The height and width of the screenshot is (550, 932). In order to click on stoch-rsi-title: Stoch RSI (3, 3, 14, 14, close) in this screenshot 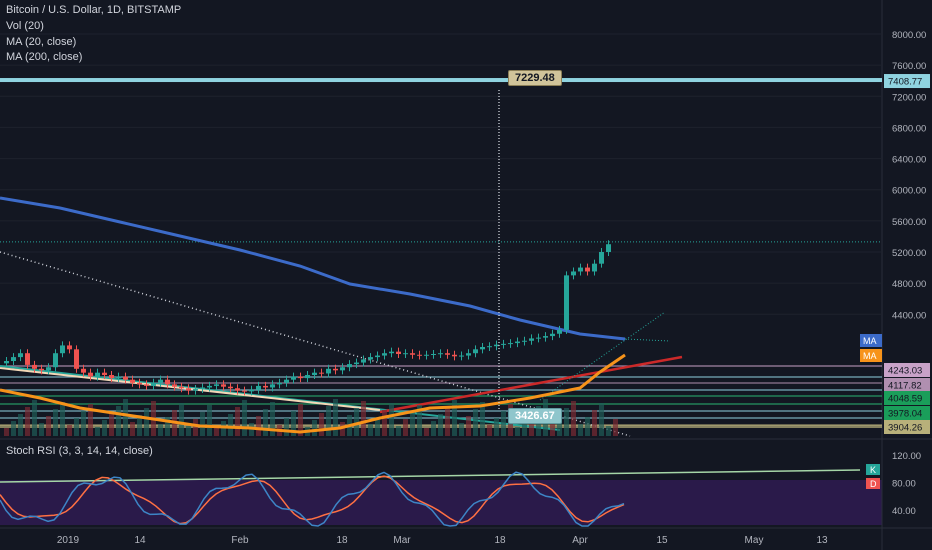, I will do `click(79, 451)`.